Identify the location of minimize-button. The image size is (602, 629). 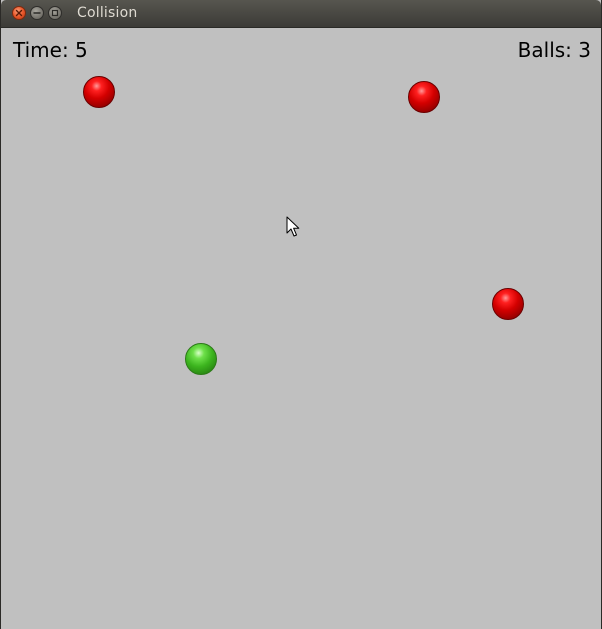
(37, 13).